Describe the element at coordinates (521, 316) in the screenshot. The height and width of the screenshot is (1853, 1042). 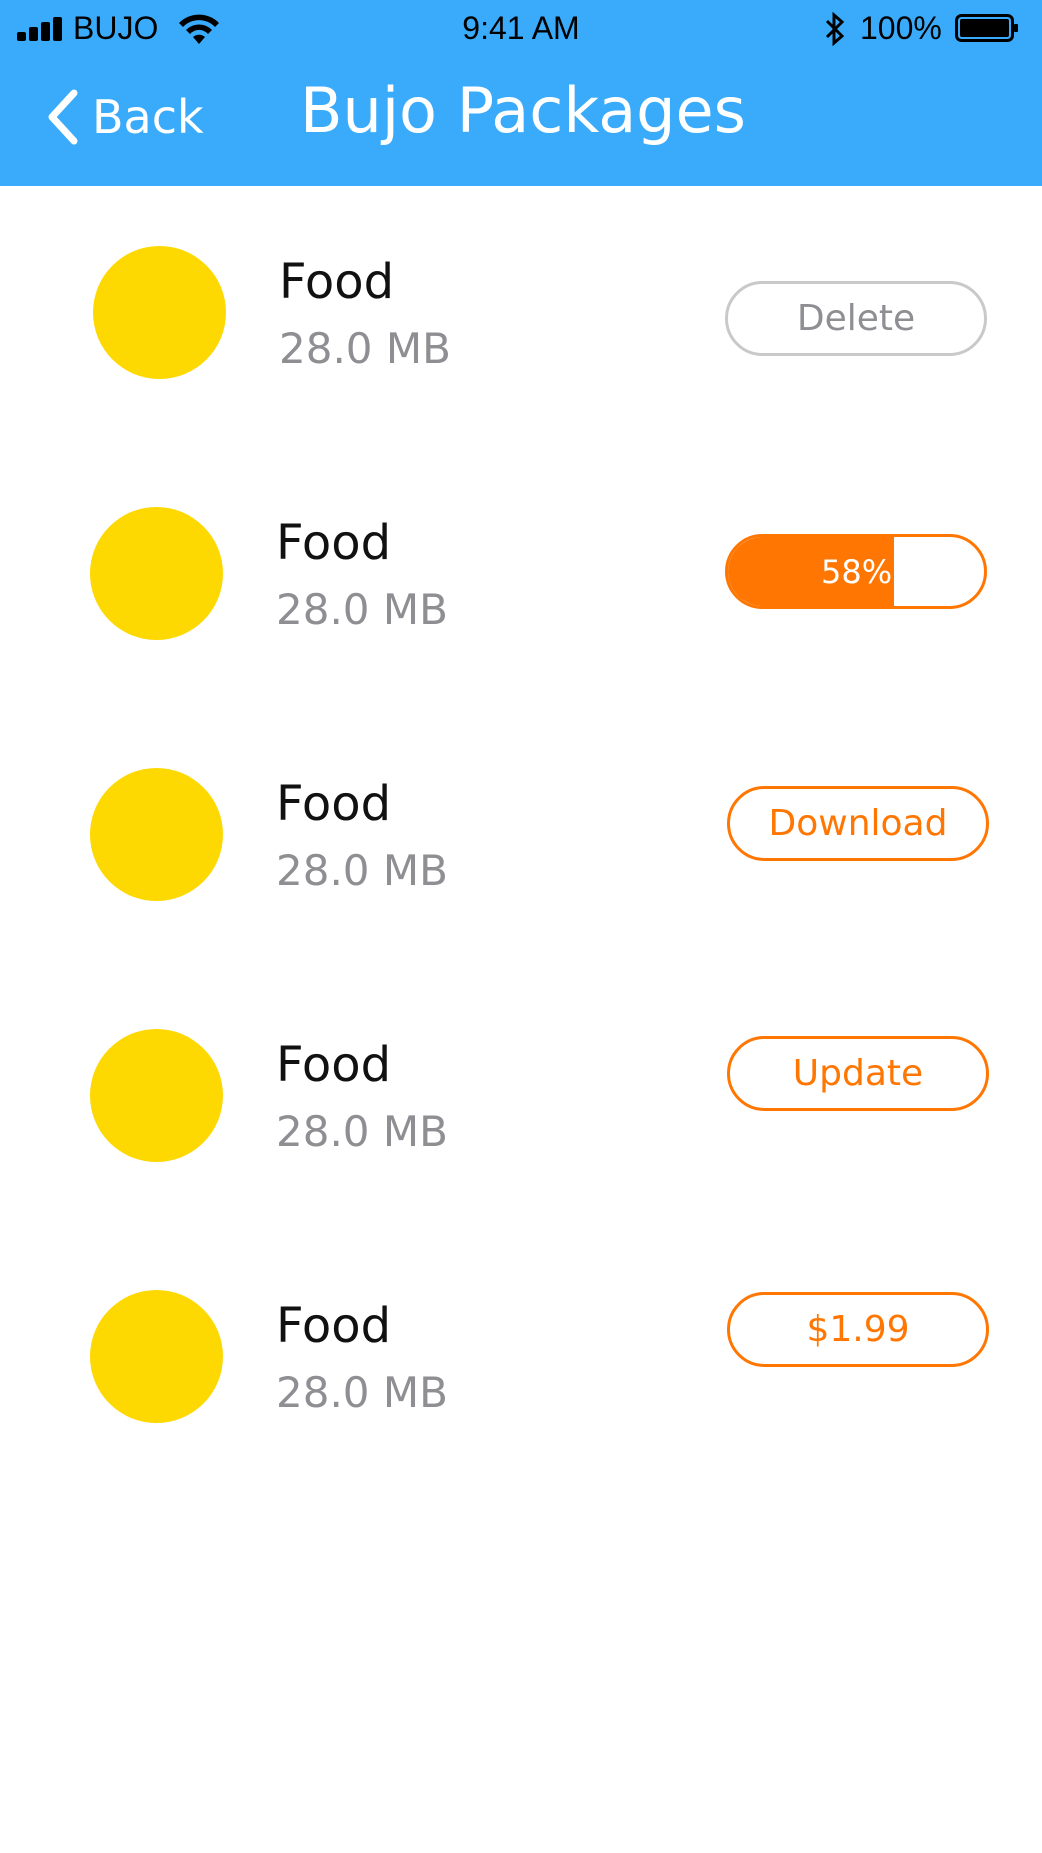
I see `list-item: Food 28.0 MB Delete` at that location.